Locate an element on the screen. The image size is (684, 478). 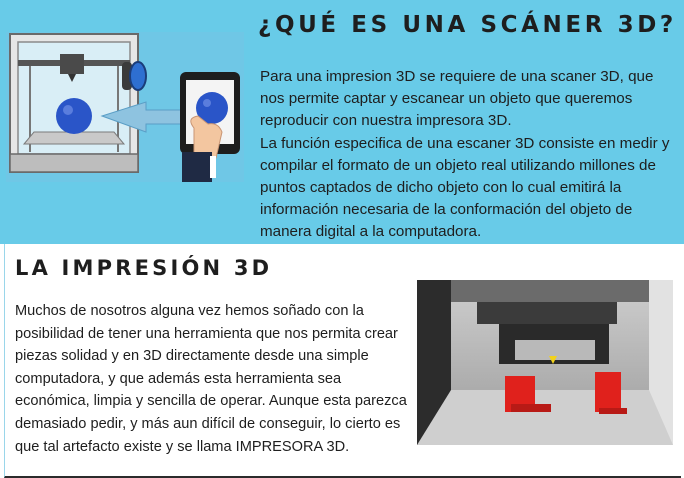
scanner-illustration is located at coordinates (125, 107).